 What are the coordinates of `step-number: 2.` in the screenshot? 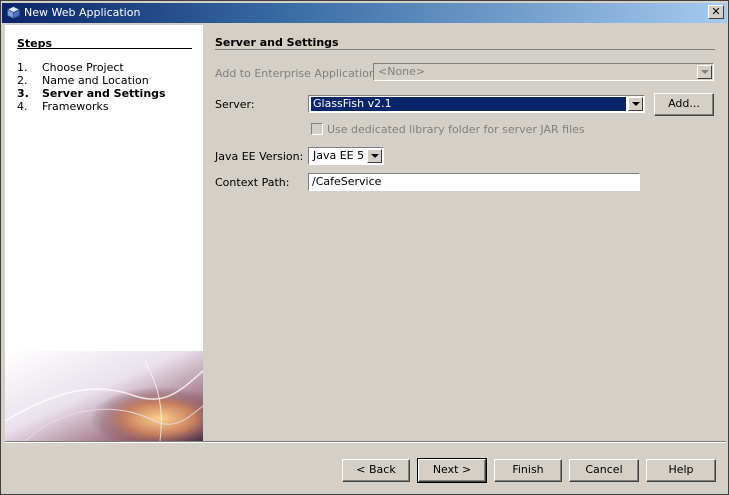 It's located at (22, 80).